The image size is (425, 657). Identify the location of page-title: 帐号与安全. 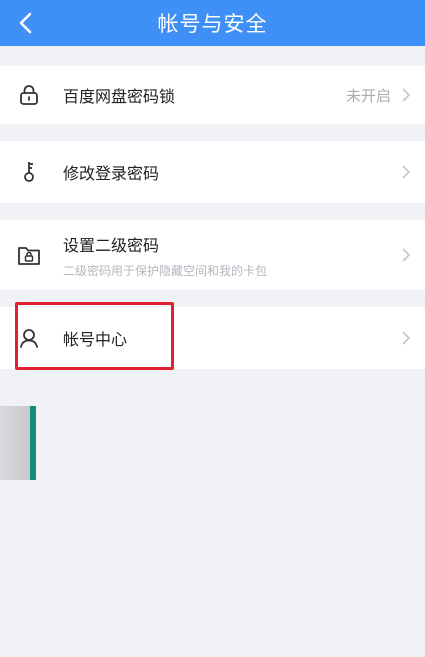
(212, 24).